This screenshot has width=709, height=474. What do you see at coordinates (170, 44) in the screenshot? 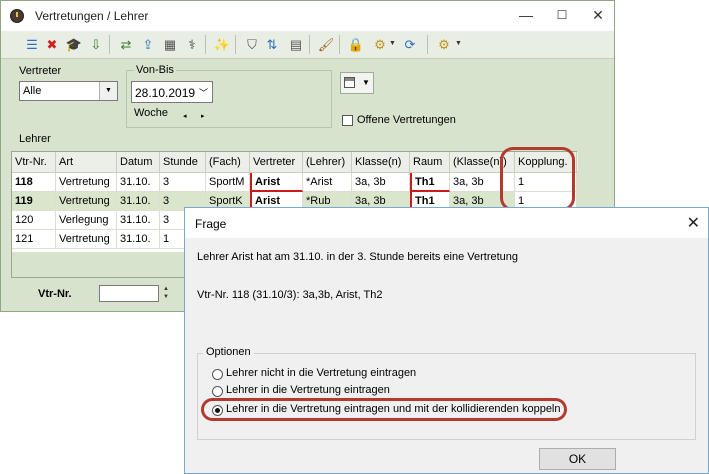
I see `calculator-icon: ▦` at bounding box center [170, 44].